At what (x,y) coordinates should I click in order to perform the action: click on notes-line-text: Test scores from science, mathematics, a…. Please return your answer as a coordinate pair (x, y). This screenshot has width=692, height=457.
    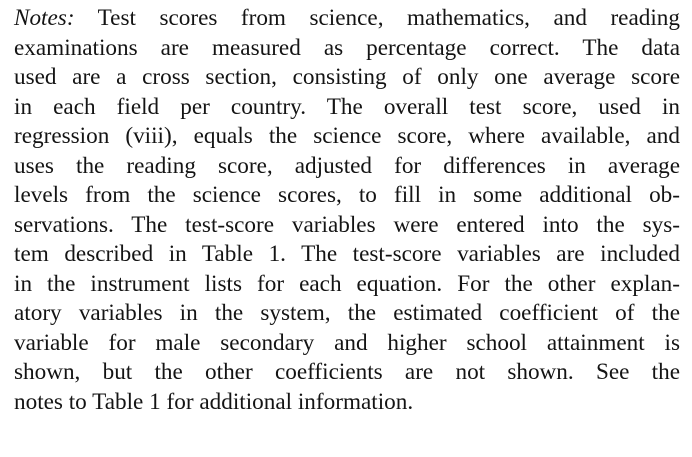
    Looking at the image, I should click on (377, 18).